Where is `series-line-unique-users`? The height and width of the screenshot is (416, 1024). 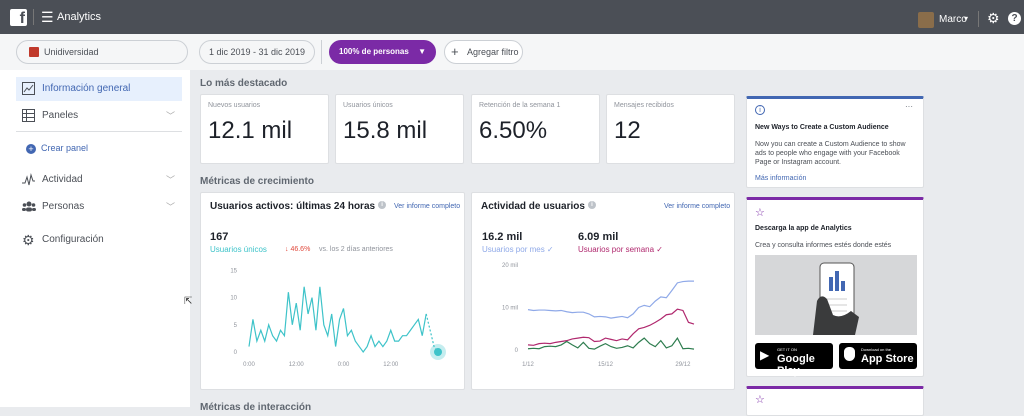
series-line-unique-users is located at coordinates (337, 320).